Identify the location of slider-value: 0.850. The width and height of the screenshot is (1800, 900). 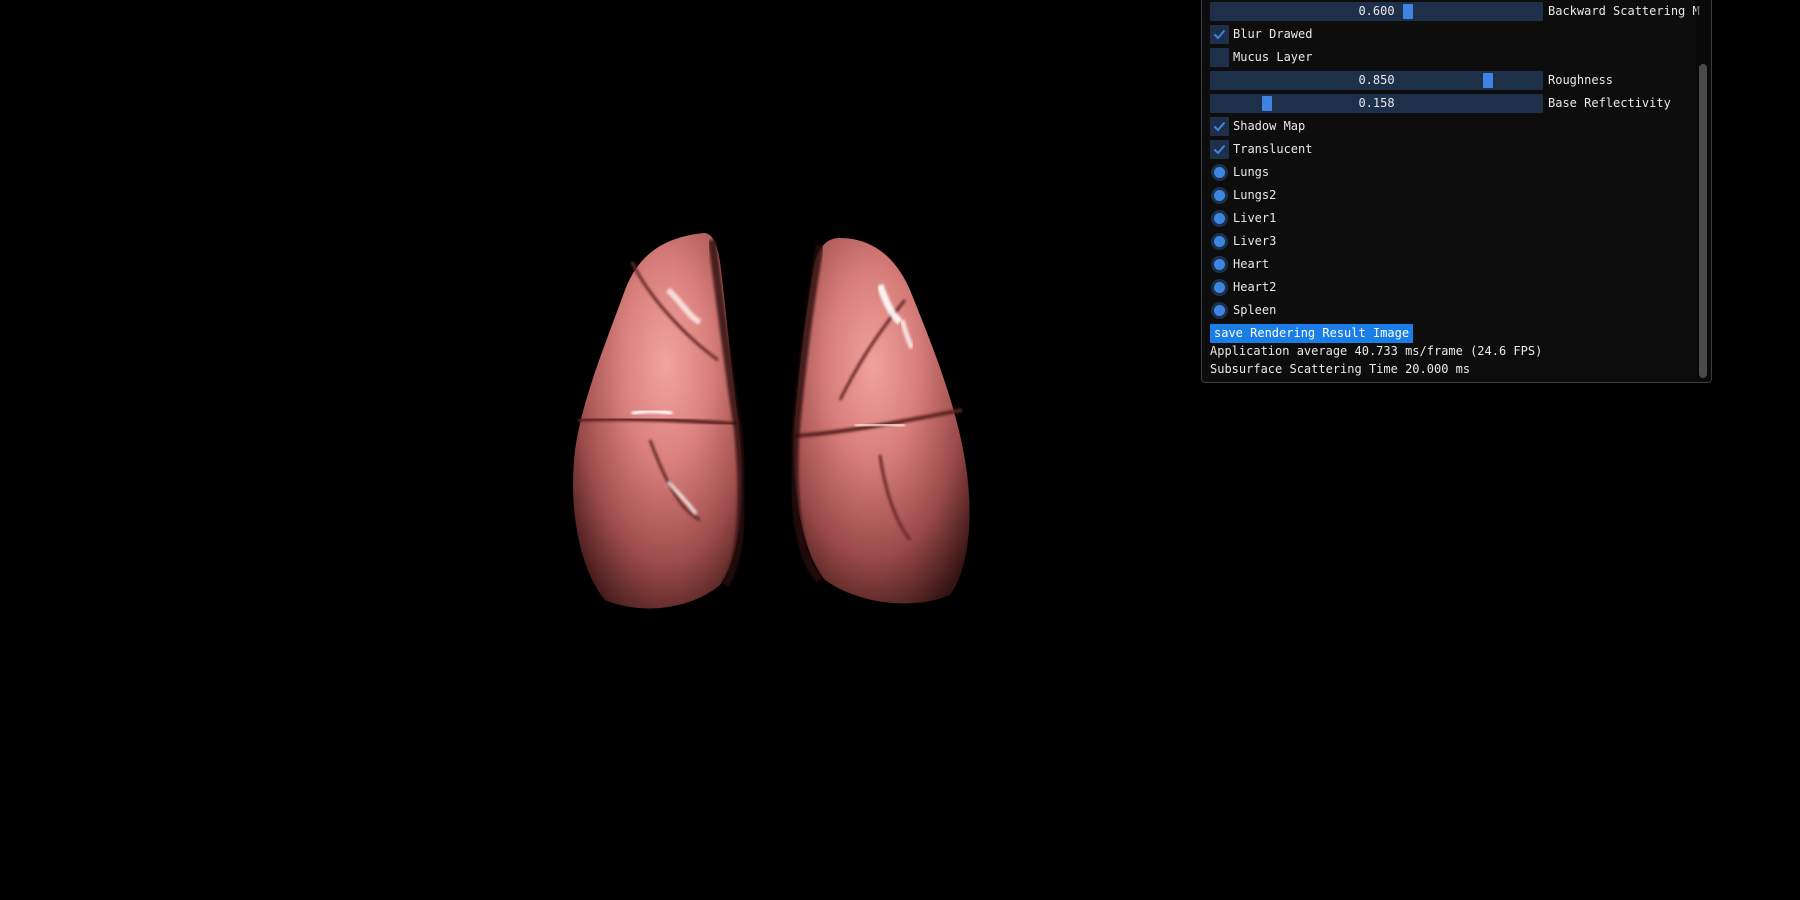
(1376, 80).